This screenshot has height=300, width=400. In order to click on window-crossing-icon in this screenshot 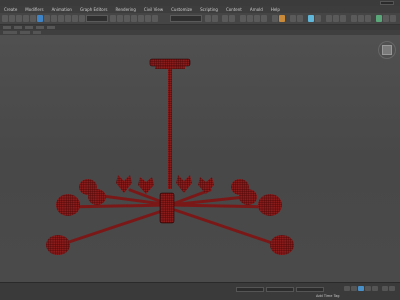, I will do `click(61, 18)`.